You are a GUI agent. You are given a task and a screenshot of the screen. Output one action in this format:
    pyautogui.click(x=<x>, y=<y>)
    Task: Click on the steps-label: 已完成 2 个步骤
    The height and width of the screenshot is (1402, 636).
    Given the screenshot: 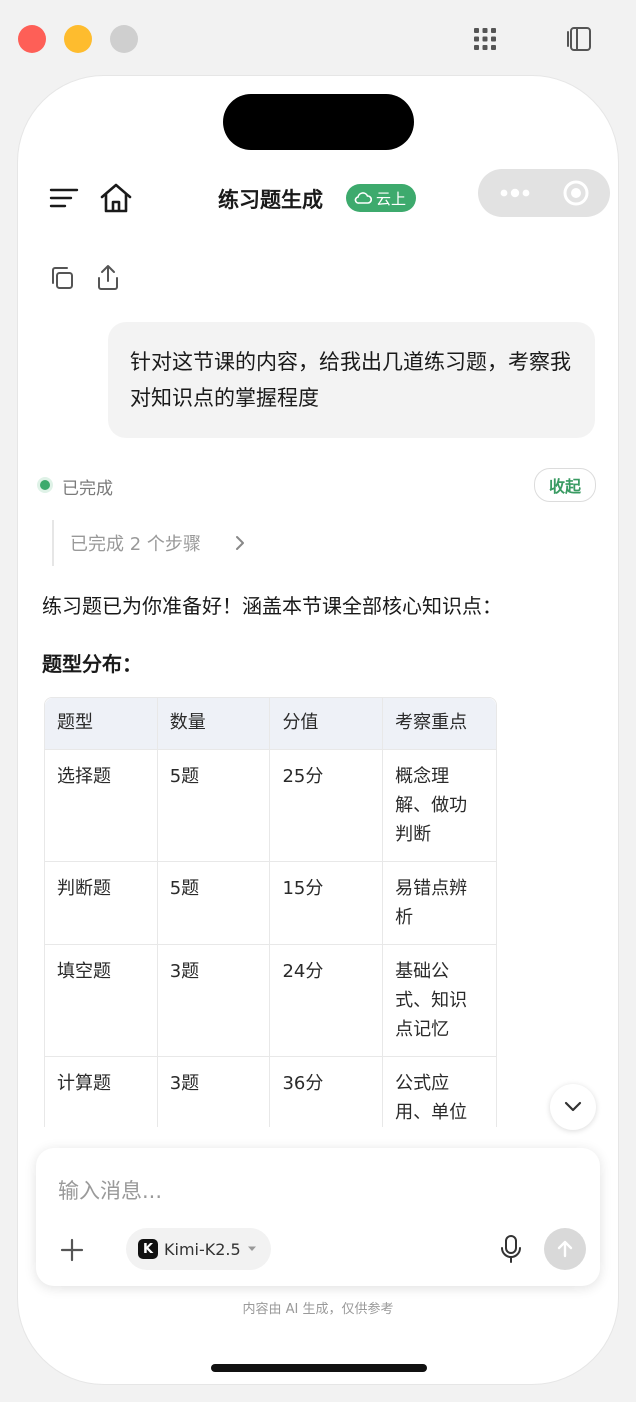 What is the action you would take?
    pyautogui.click(x=135, y=544)
    